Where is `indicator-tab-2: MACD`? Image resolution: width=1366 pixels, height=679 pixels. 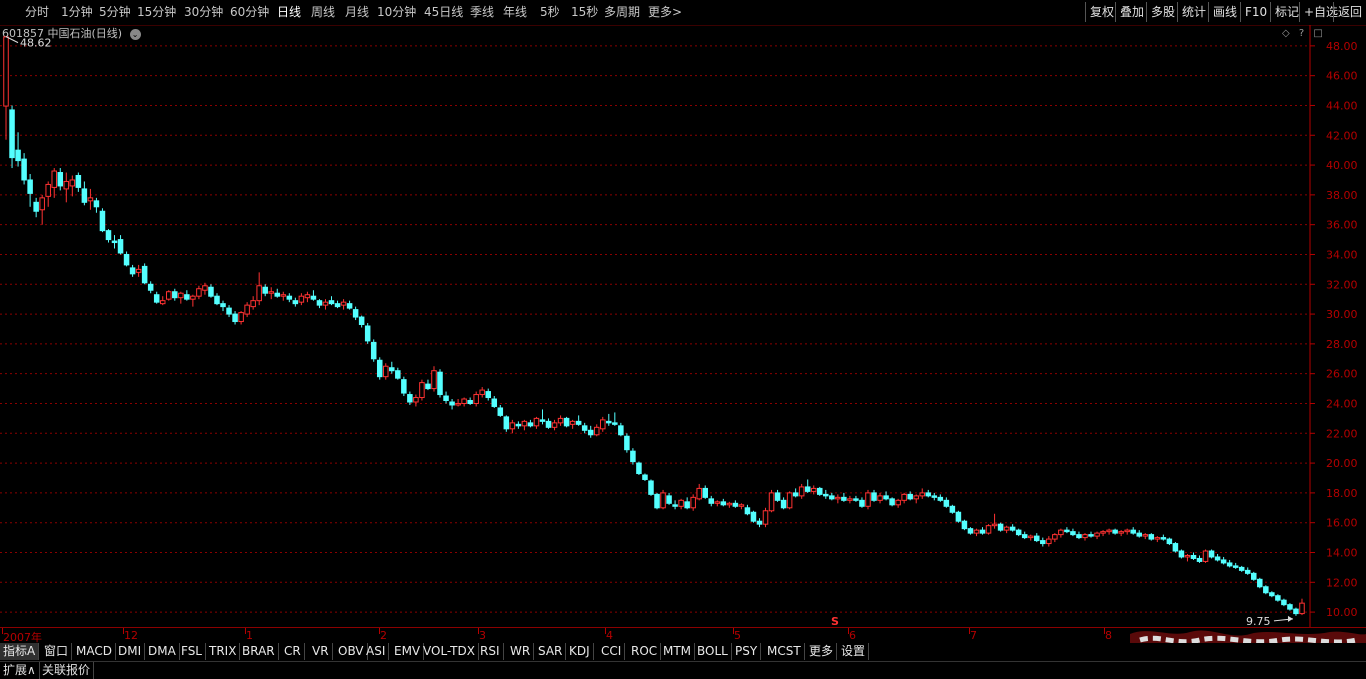
indicator-tab-2: MACD is located at coordinates (94, 651).